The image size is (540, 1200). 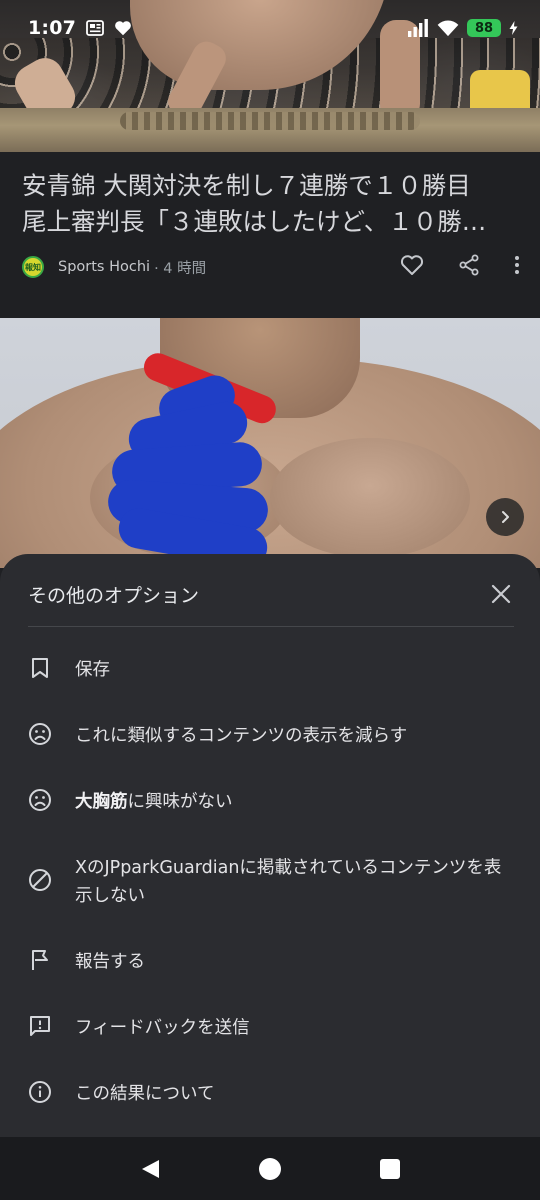 I want to click on feedback-icon, so click(x=40, y=1026).